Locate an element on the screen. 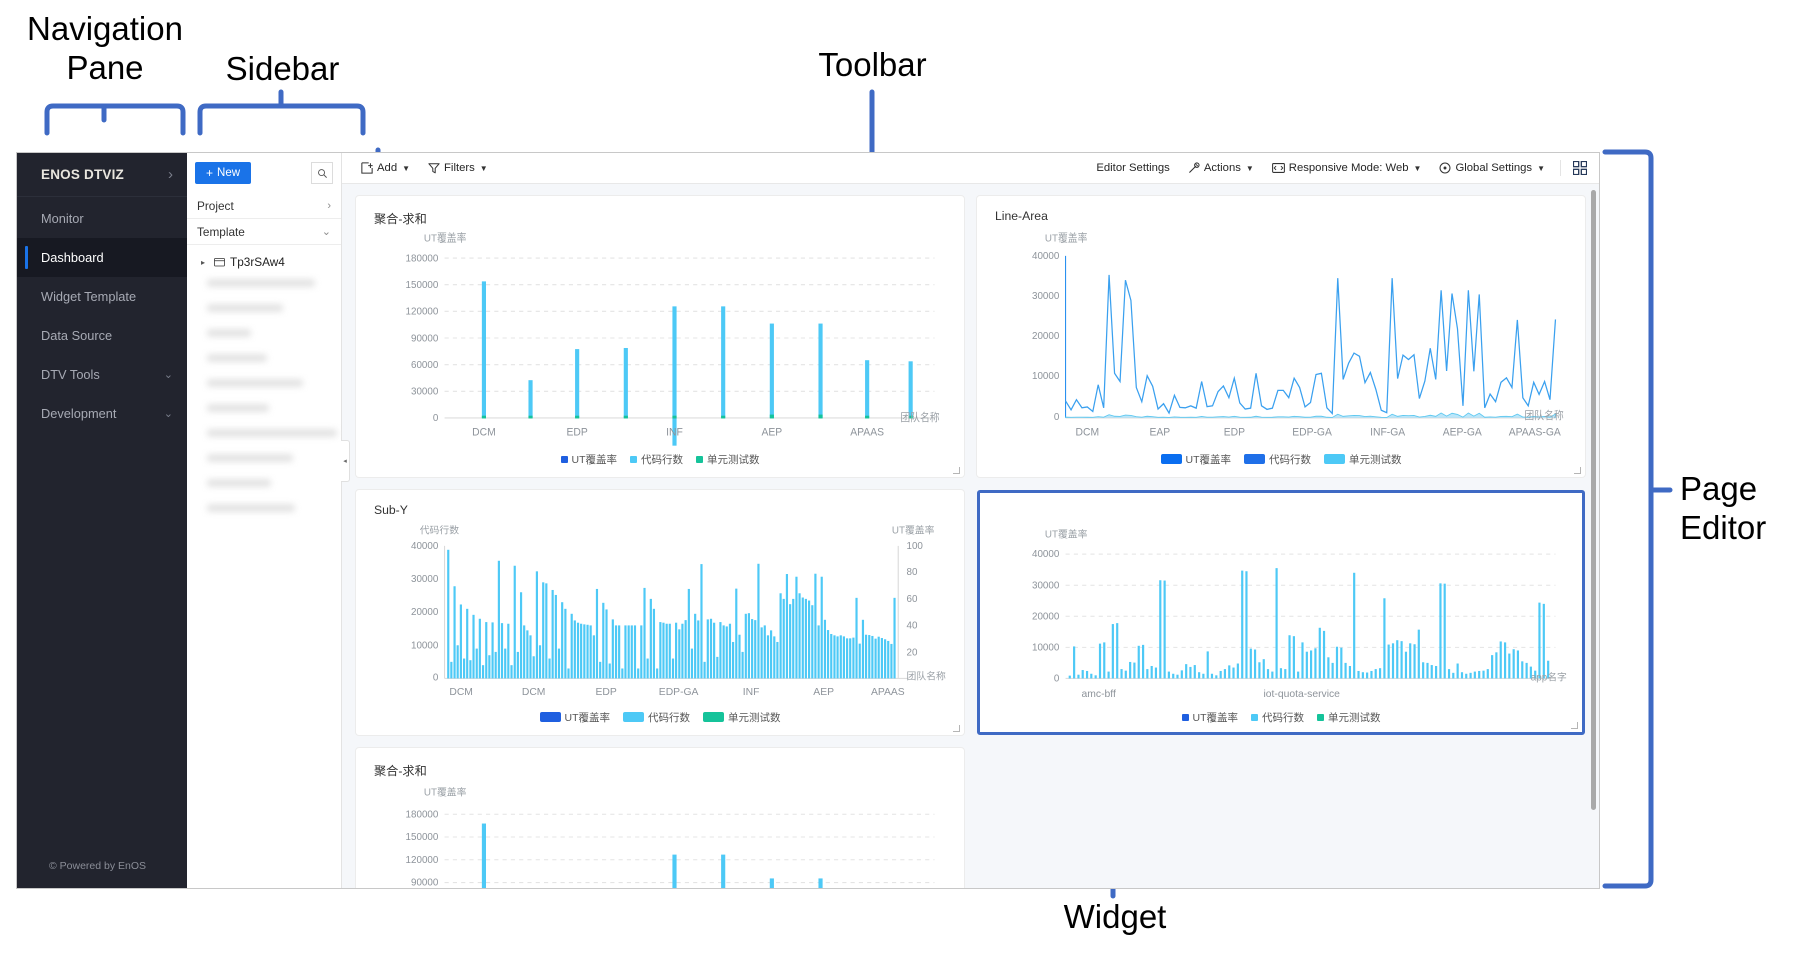 This screenshot has width=1813, height=958. toolbar-left-group: Add ▼ Filters ▼ is located at coordinates (424, 168).